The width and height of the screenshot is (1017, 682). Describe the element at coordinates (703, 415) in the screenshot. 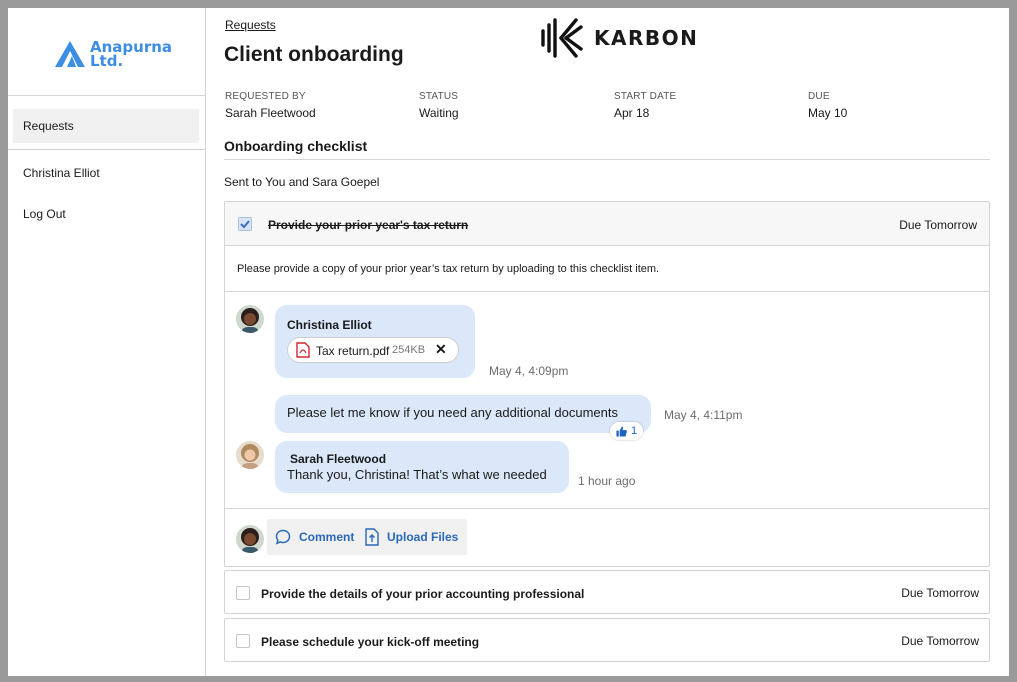

I see `message-time: May 4, 4:11pm` at that location.